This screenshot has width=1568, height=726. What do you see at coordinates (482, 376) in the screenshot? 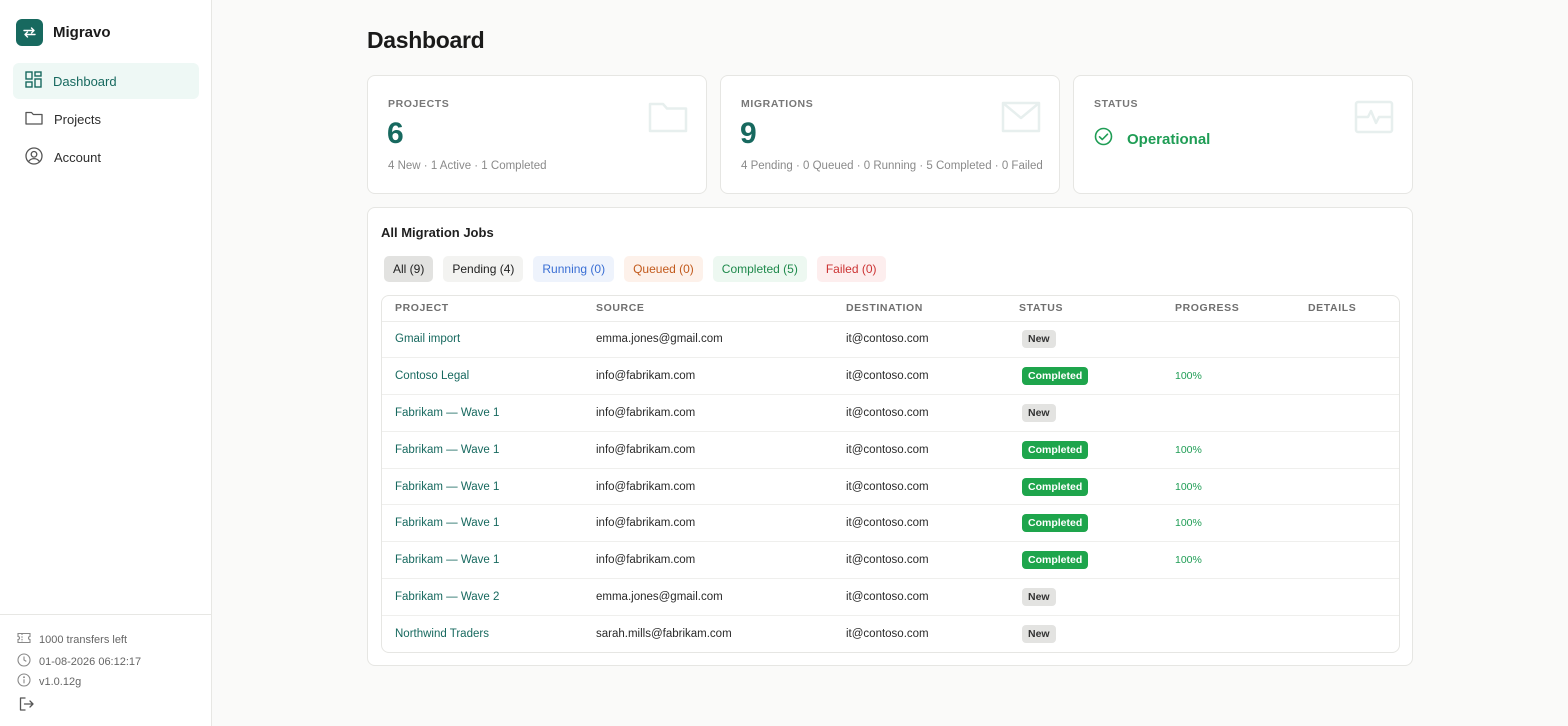
I see `project-link: Contoso Legal` at bounding box center [482, 376].